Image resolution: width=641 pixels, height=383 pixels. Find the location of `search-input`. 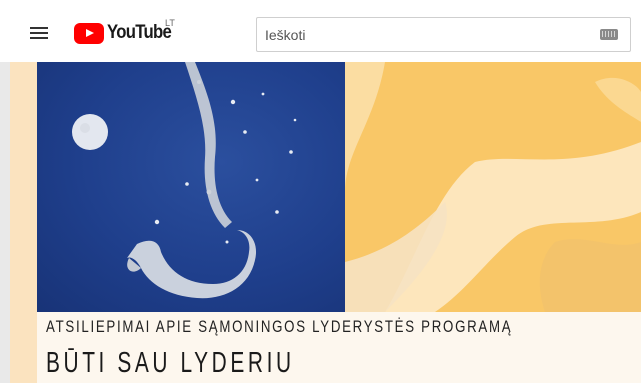

search-input is located at coordinates (430, 34).